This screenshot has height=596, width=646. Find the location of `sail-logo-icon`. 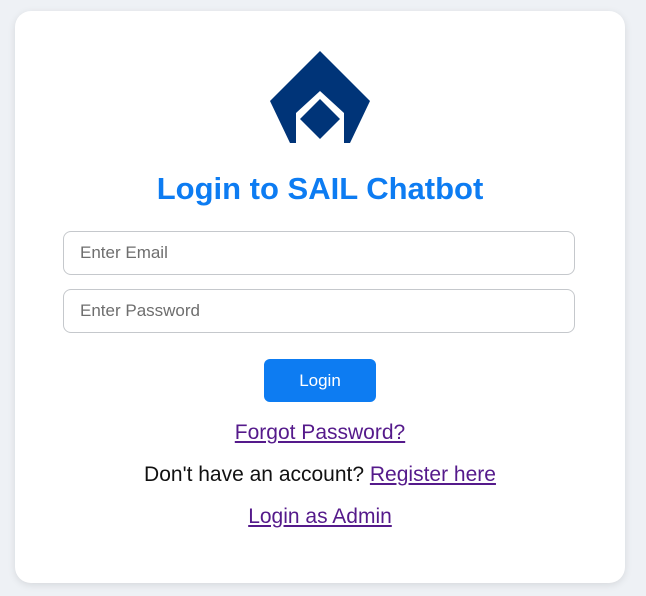

sail-logo-icon is located at coordinates (320, 97).